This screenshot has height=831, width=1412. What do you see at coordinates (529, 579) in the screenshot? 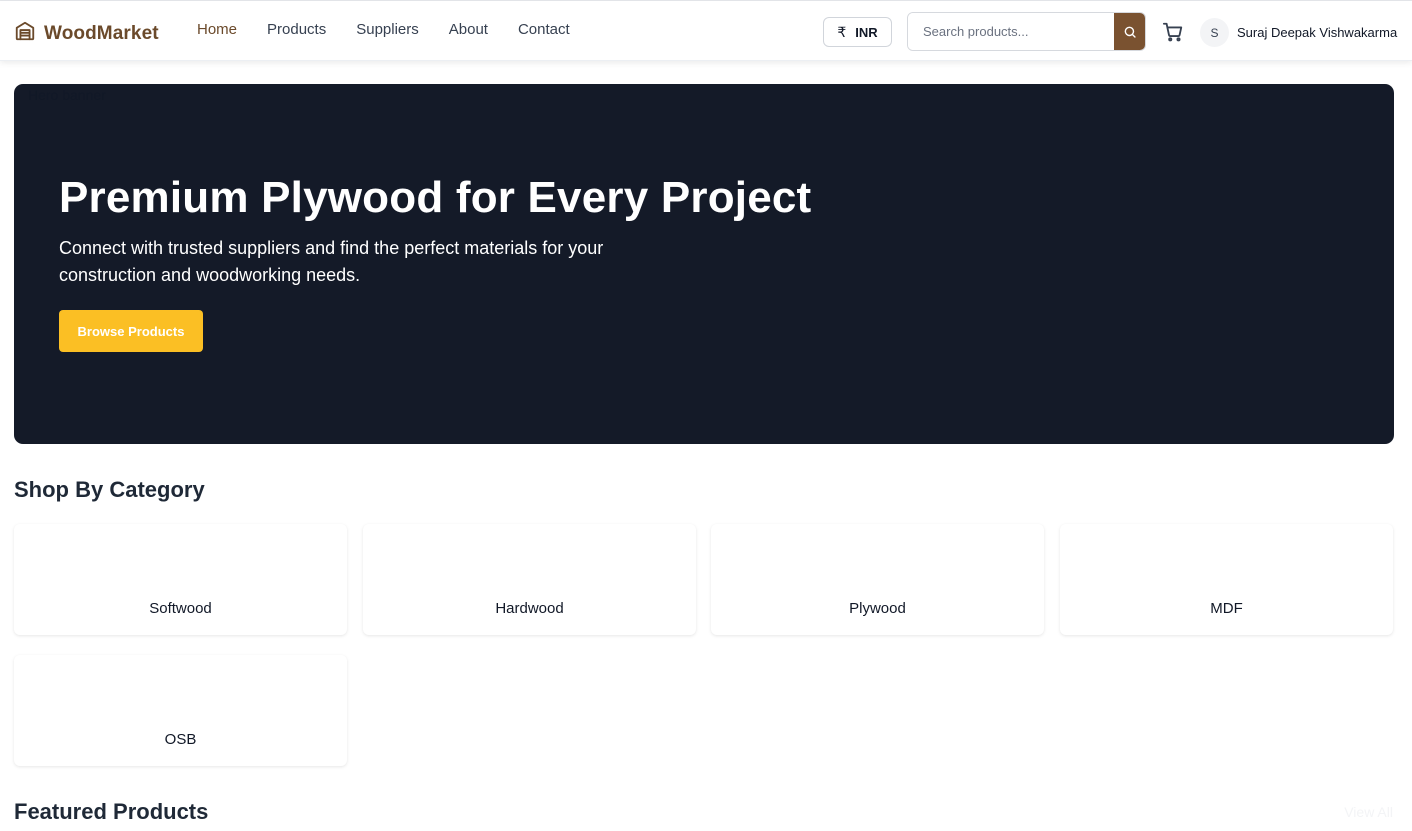
I see `category-card-hardwood: Hardwood` at bounding box center [529, 579].